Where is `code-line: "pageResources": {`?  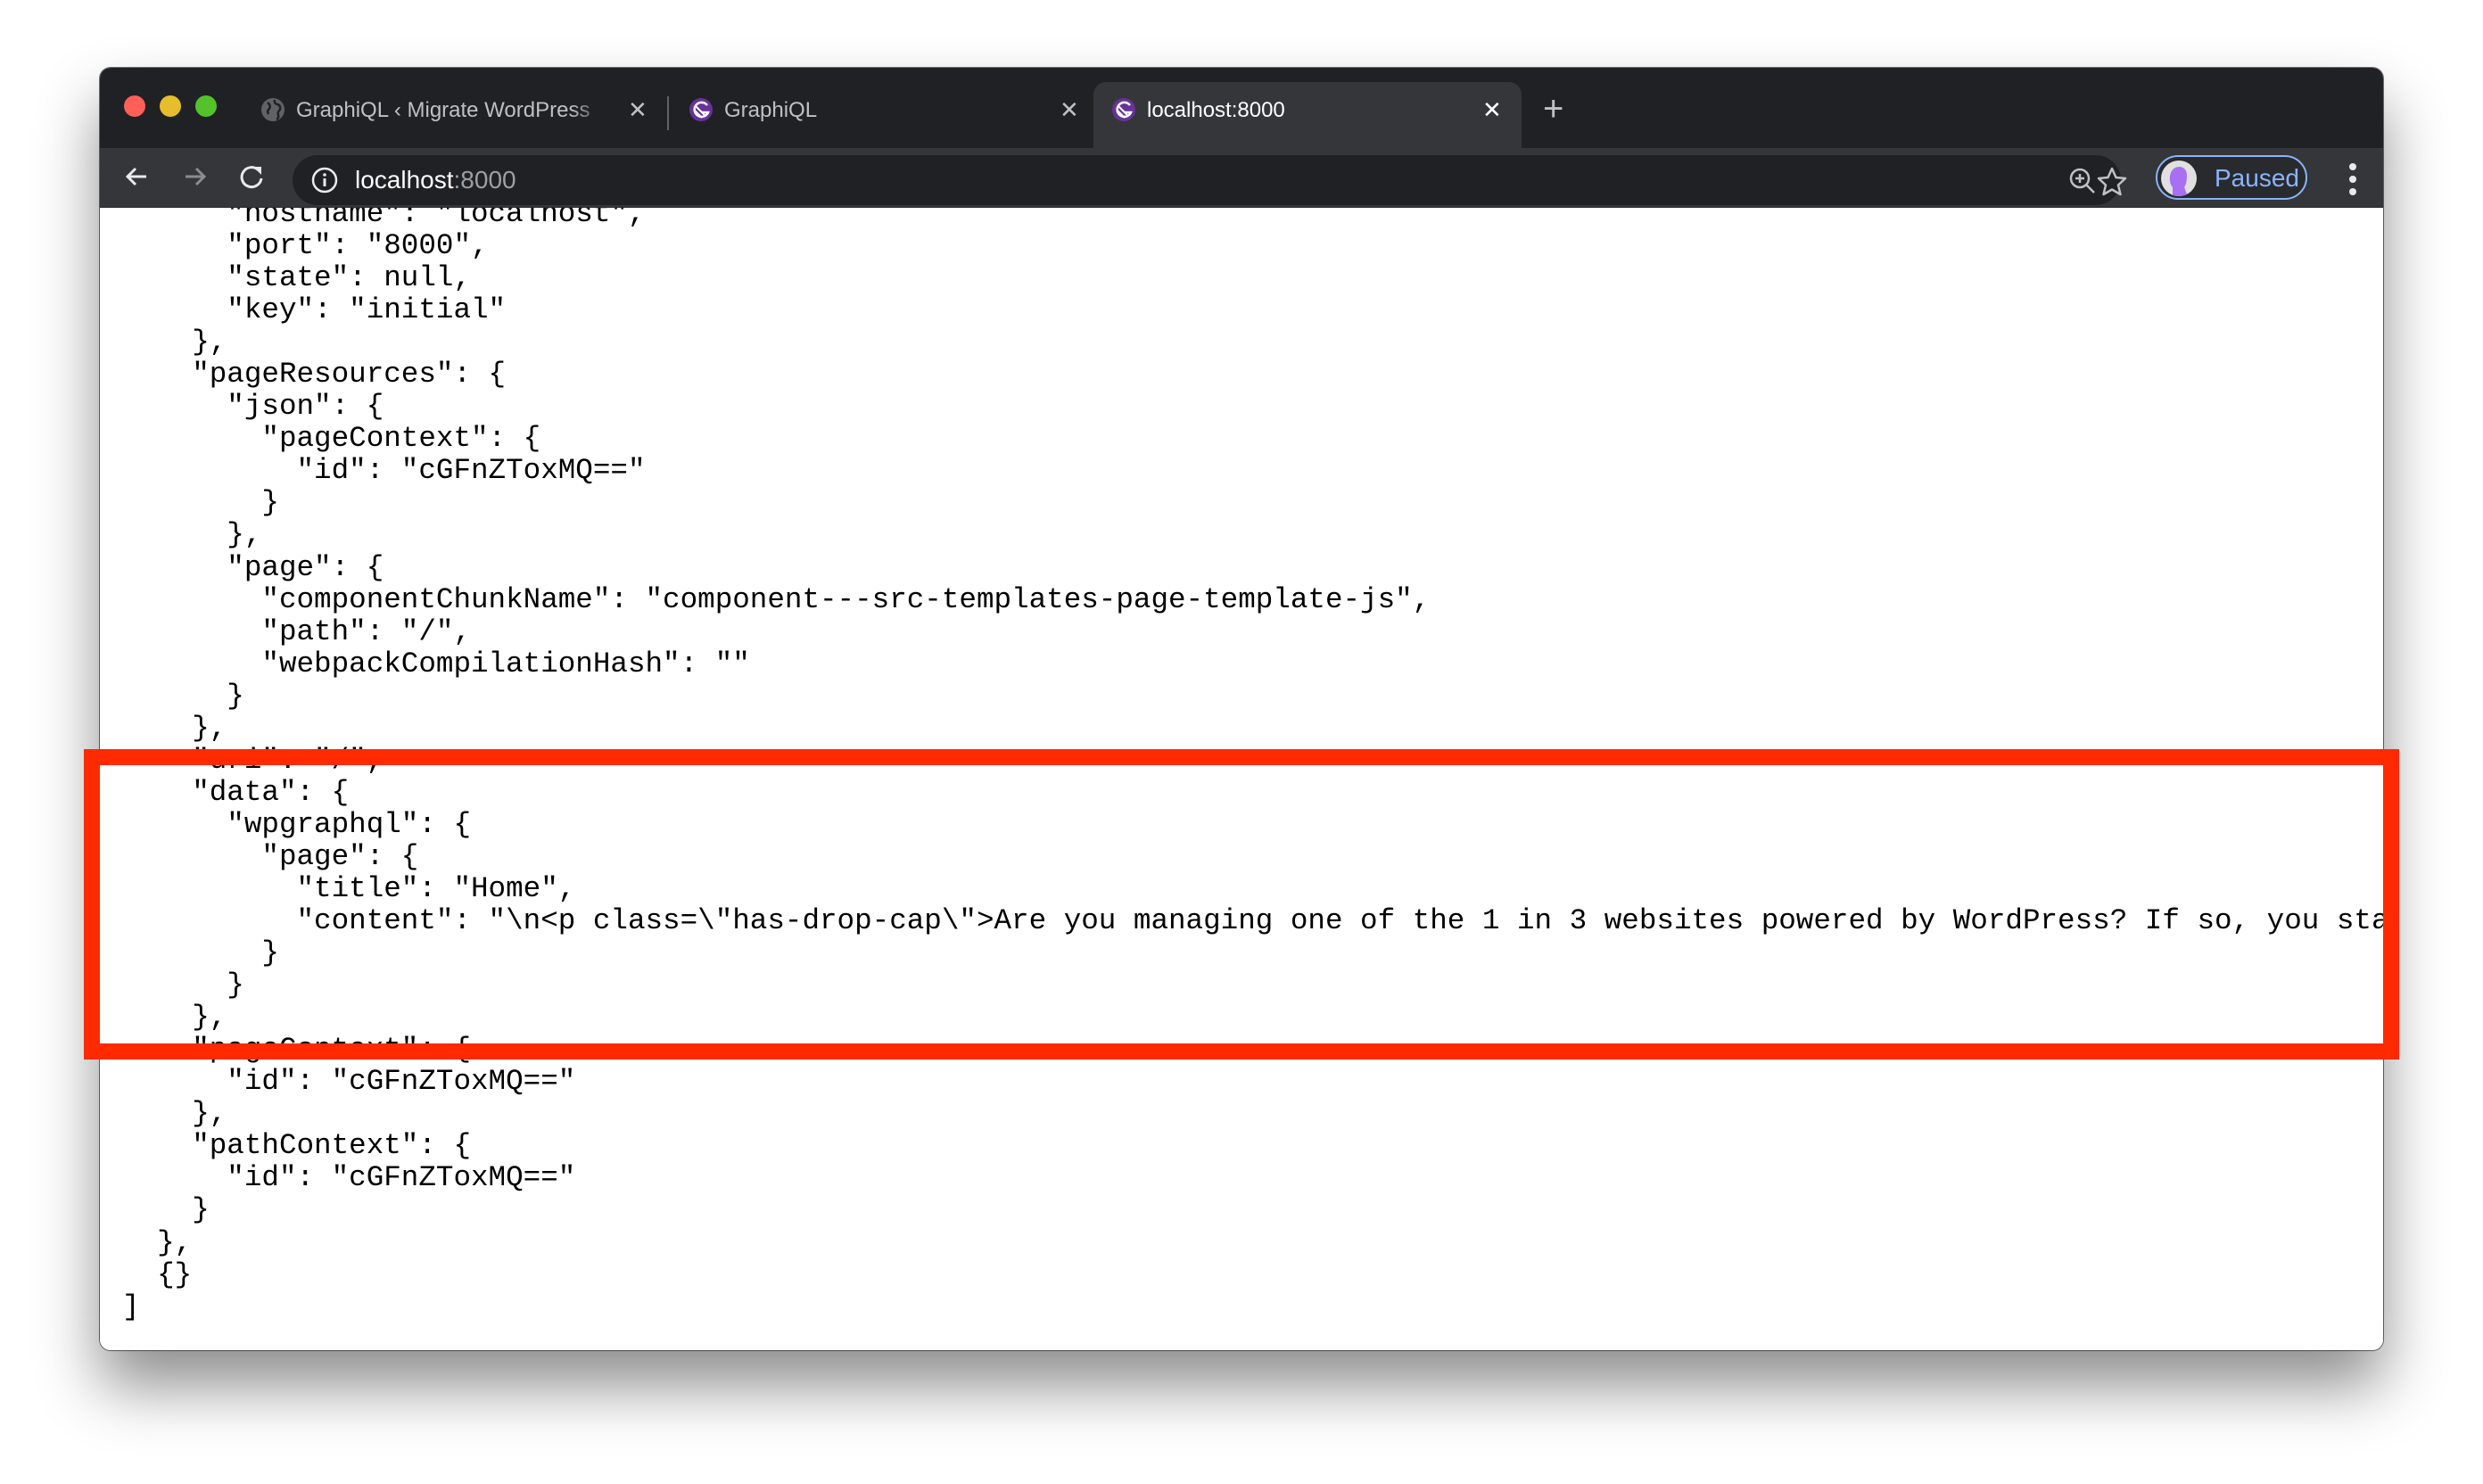
code-line: "pageResources": { is located at coordinates (314, 375).